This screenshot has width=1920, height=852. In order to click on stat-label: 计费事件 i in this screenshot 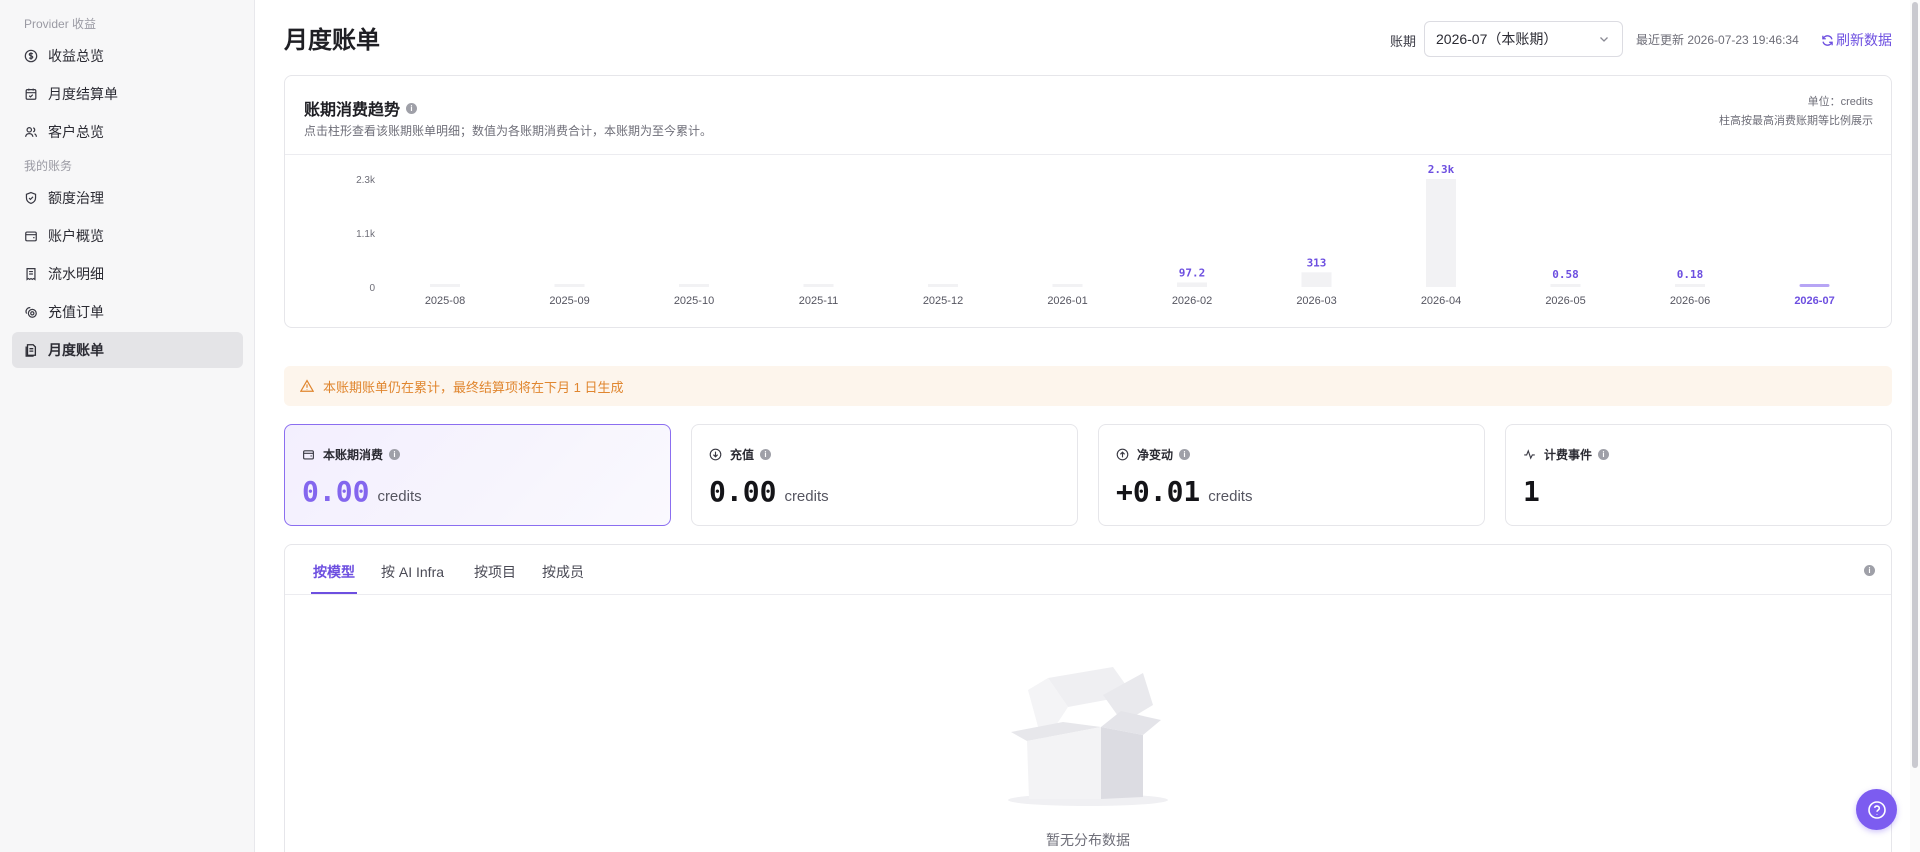, I will do `click(1566, 454)`.